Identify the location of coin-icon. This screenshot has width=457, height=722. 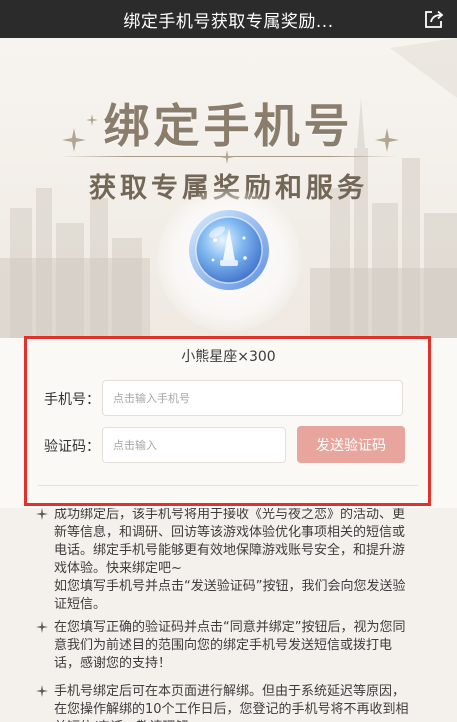
(229, 250).